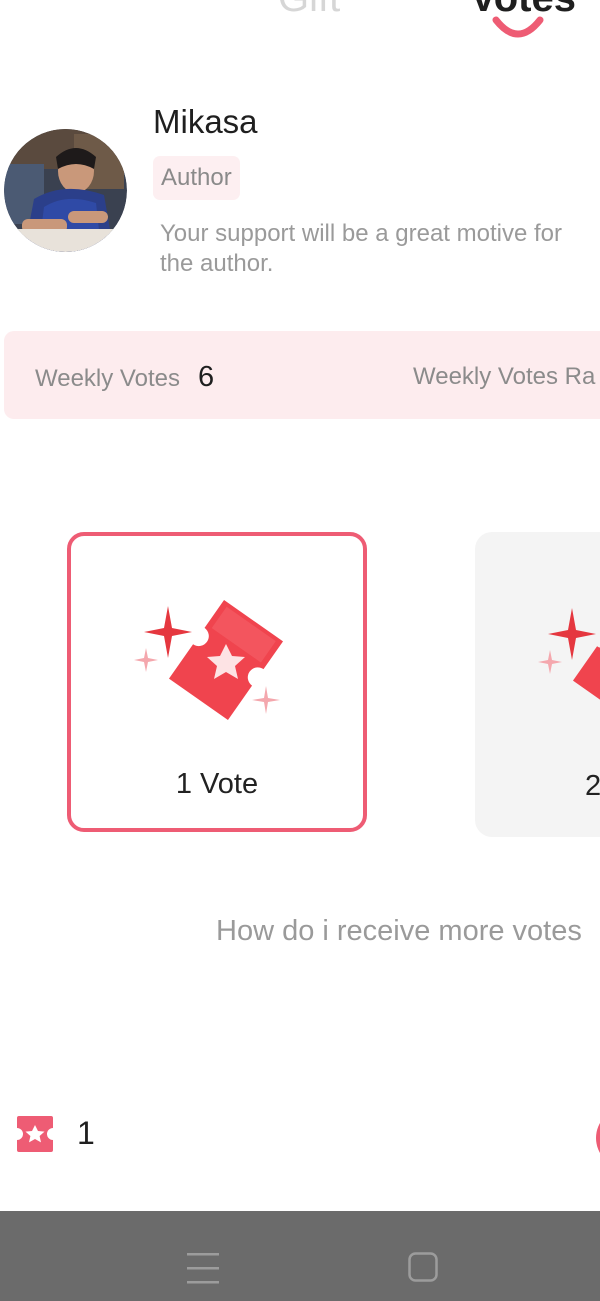 The image size is (600, 1301). What do you see at coordinates (217, 784) in the screenshot?
I see `vote-option-label: 1 Vote` at bounding box center [217, 784].